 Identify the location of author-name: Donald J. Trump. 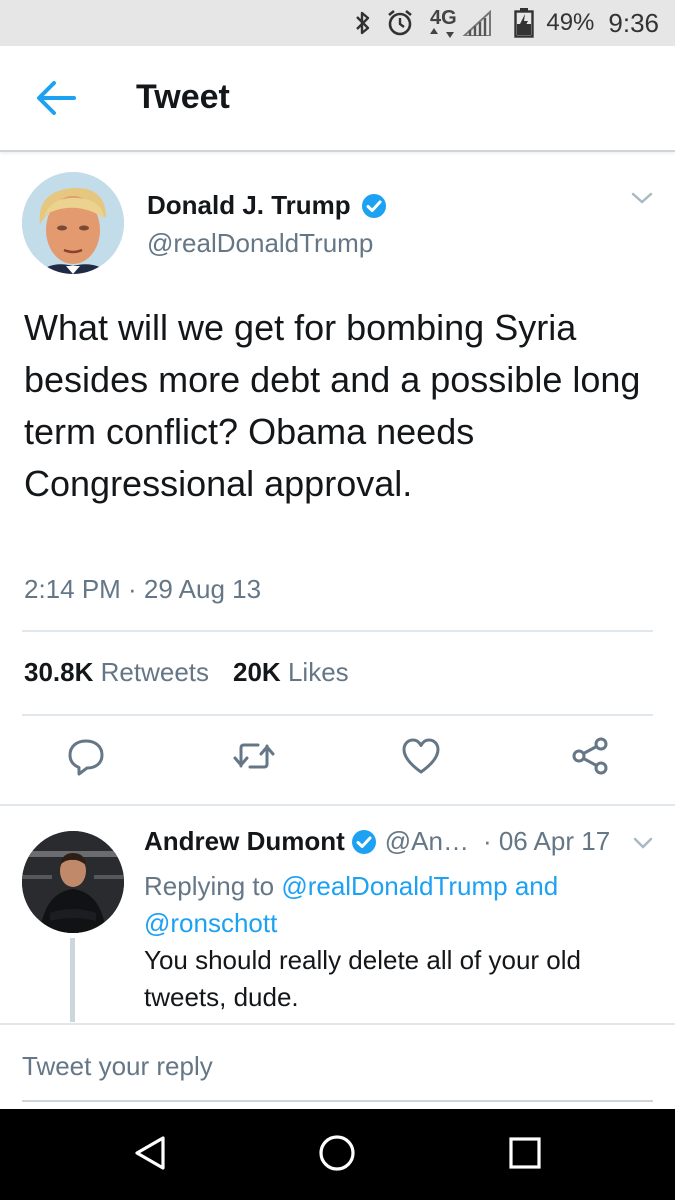
(267, 205).